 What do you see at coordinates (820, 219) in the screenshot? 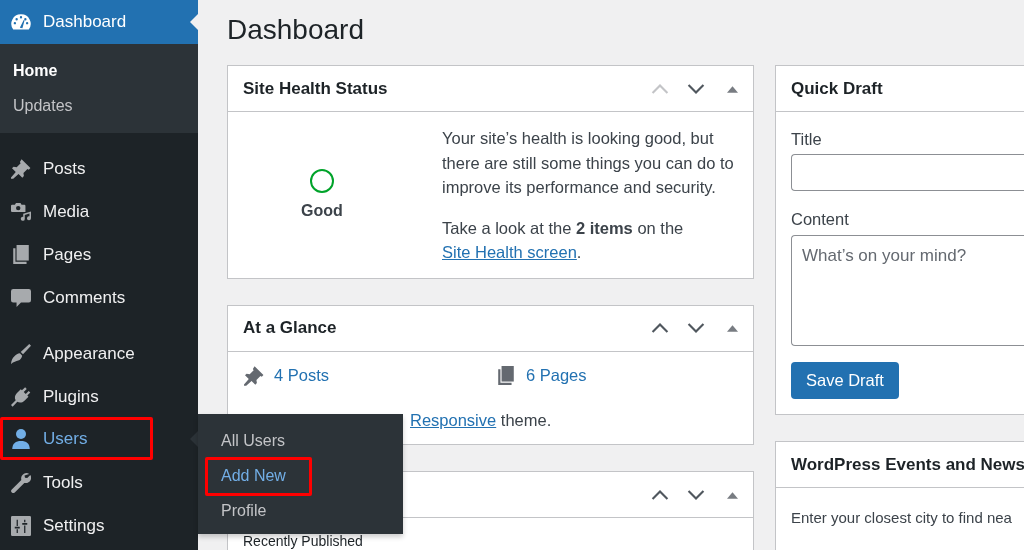
I see `field-label: Content` at bounding box center [820, 219].